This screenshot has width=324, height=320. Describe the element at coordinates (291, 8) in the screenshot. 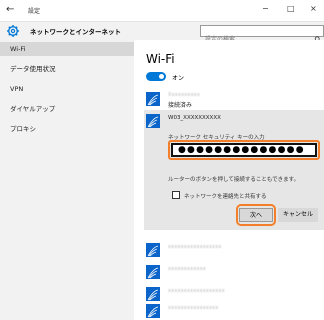

I see `maximize-button: □` at that location.